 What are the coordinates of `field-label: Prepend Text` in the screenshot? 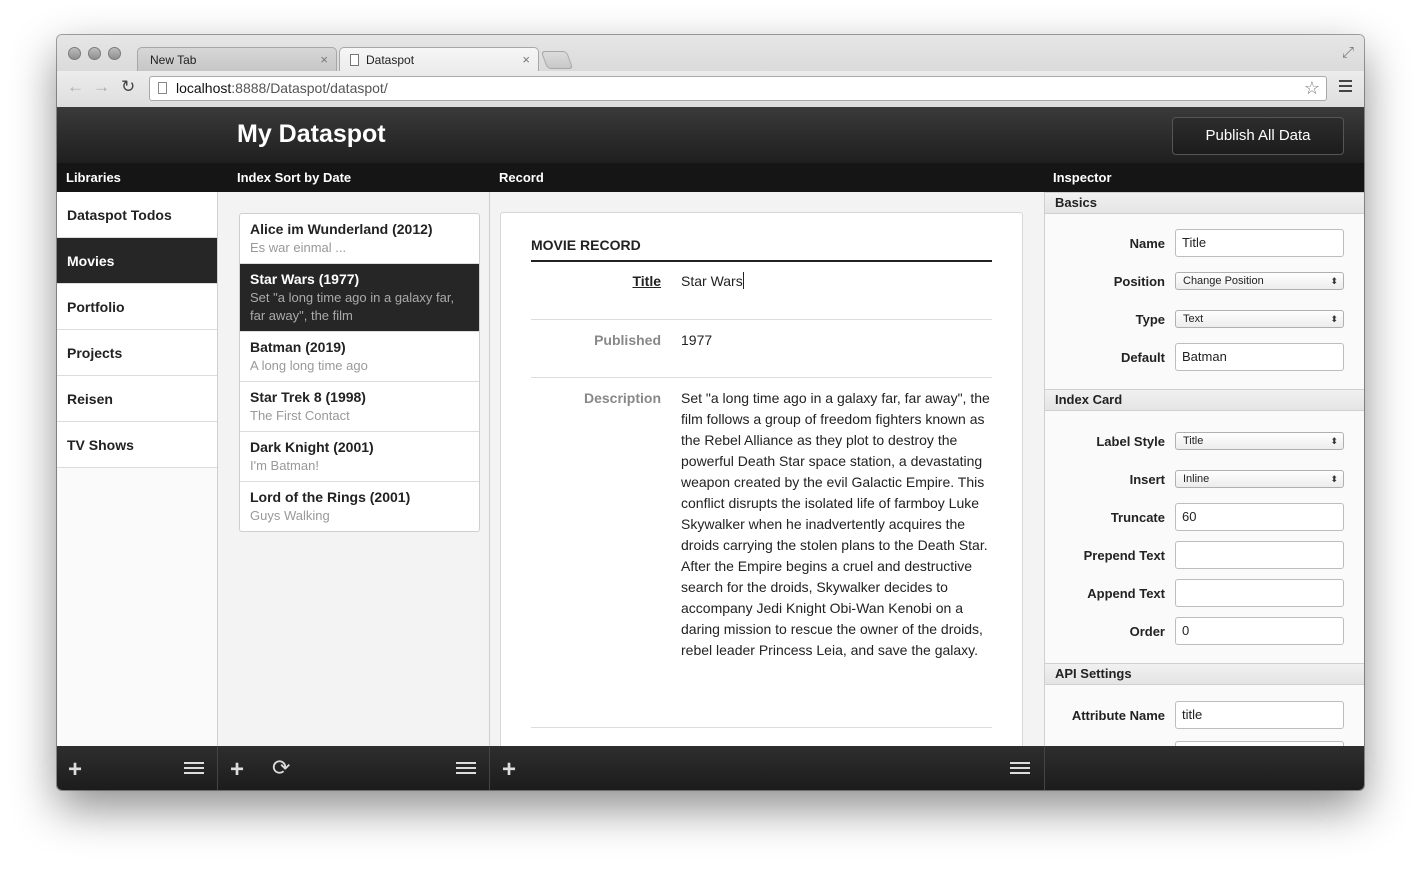 It's located at (1124, 555).